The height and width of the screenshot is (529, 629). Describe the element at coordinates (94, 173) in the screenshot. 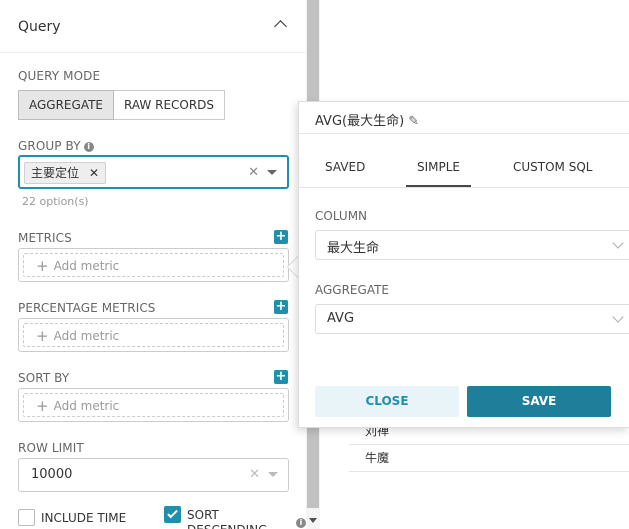

I see `remove-tag-icon: ✕` at that location.